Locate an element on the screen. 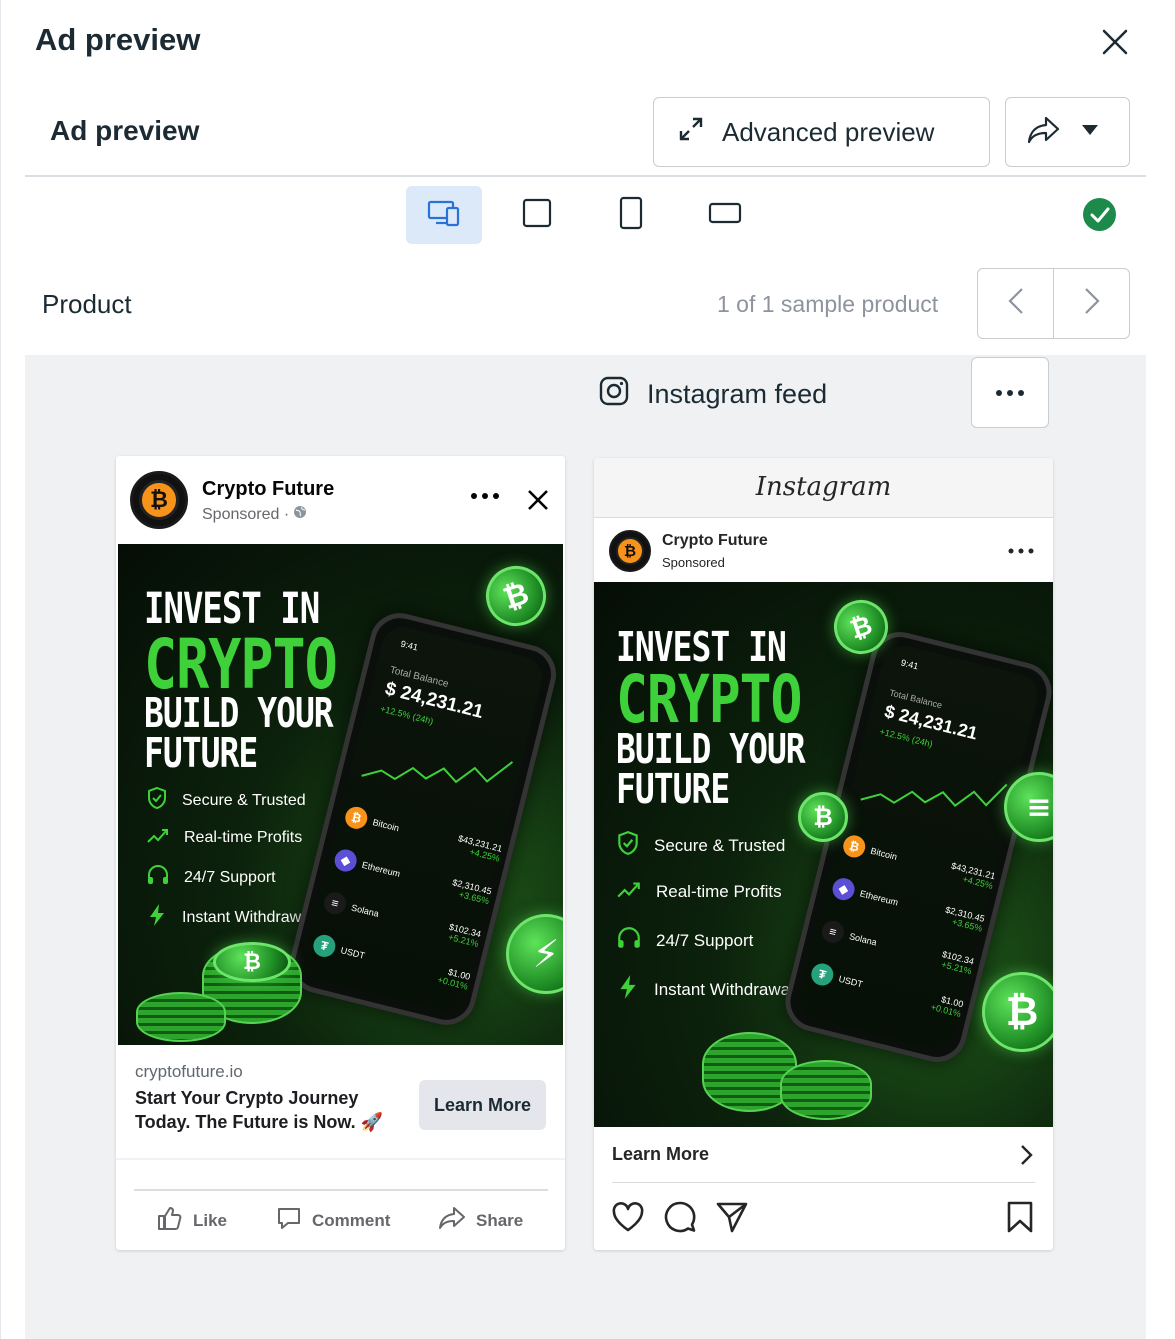  send-icon is located at coordinates (732, 1217).